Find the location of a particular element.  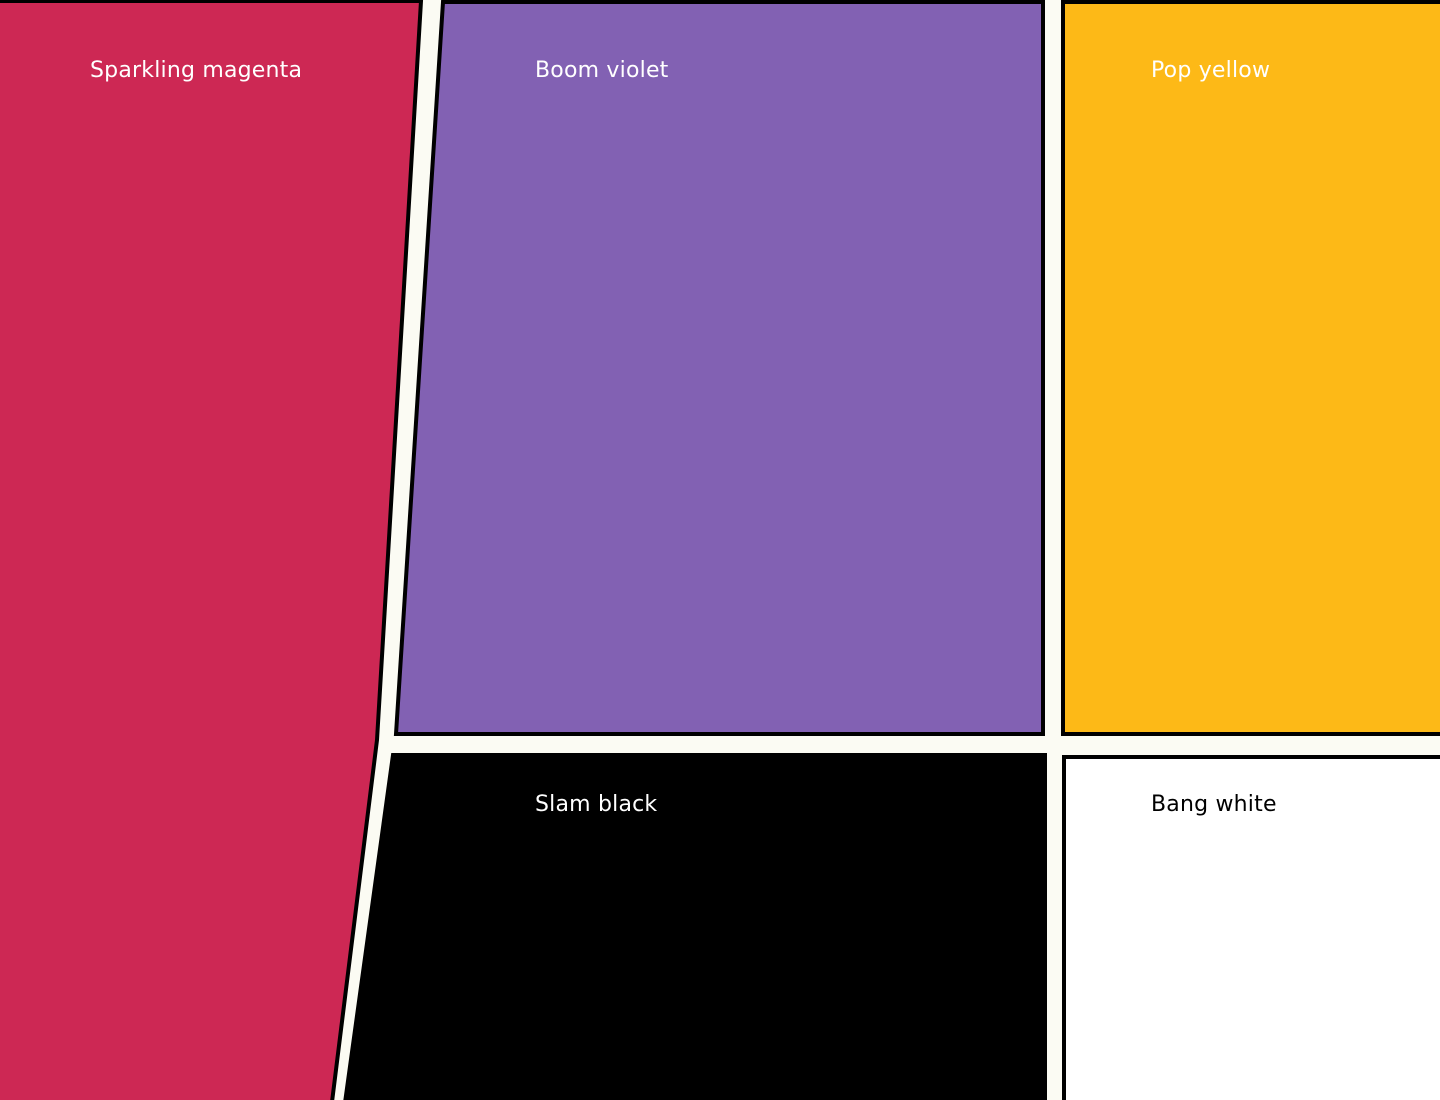

swatch-label-yellow: Pop yellow is located at coordinates (1211, 70).